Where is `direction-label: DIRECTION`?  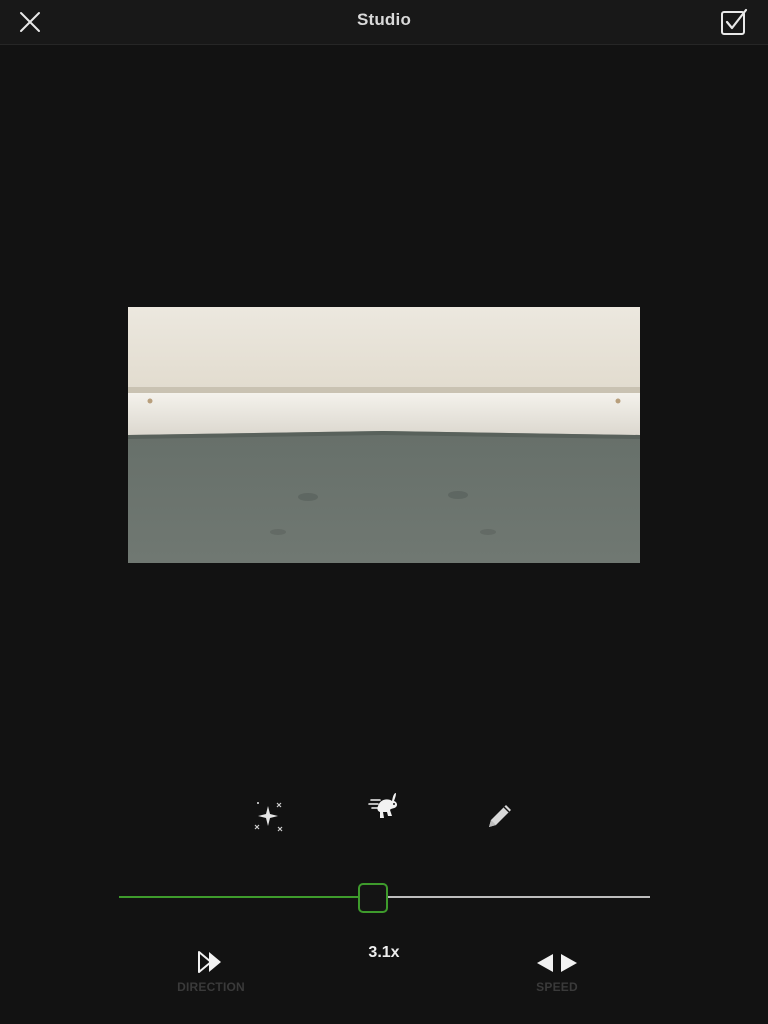
direction-label: DIRECTION is located at coordinates (211, 987).